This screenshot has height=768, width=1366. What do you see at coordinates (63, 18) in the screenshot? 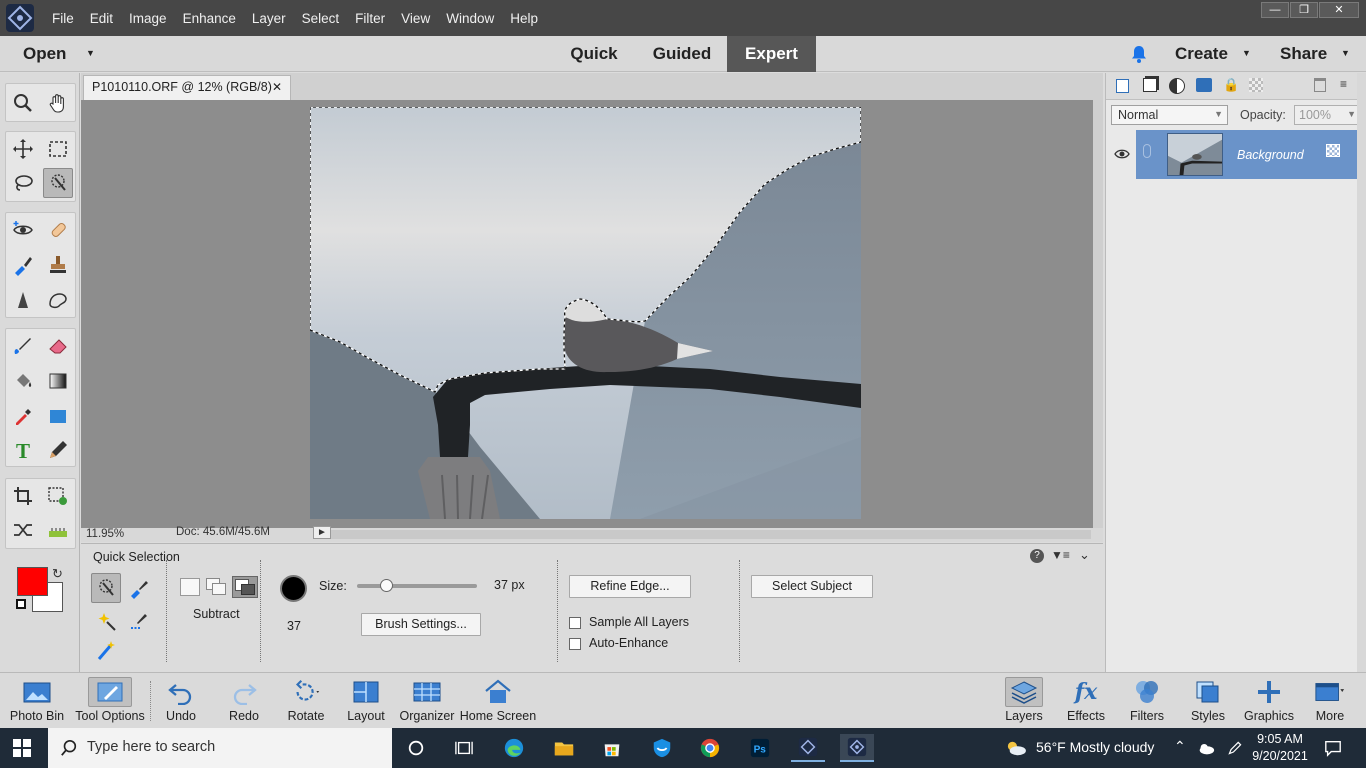
I see `menu-file: File` at bounding box center [63, 18].